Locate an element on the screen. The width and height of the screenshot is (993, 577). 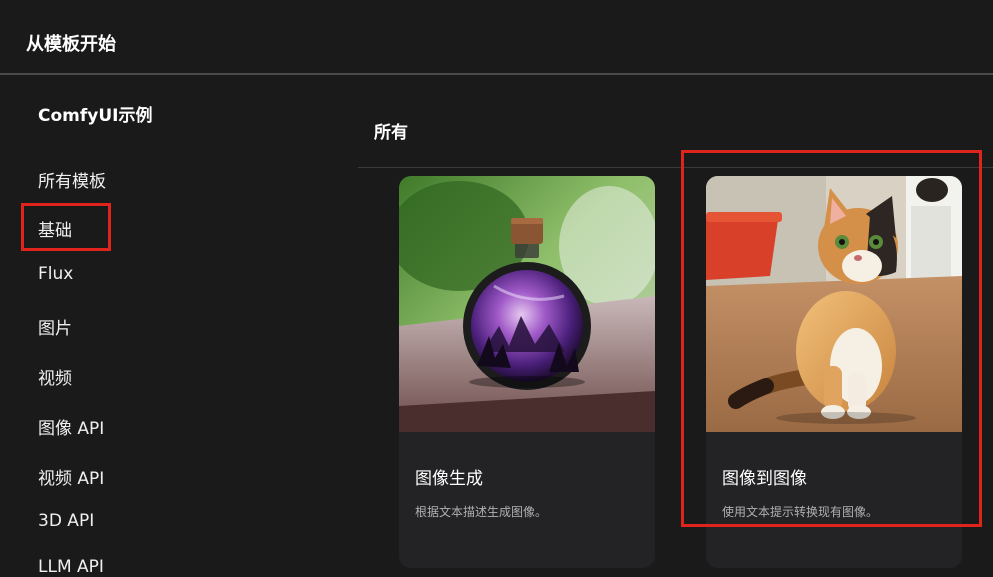
bottle-thumbnail is located at coordinates (527, 304).